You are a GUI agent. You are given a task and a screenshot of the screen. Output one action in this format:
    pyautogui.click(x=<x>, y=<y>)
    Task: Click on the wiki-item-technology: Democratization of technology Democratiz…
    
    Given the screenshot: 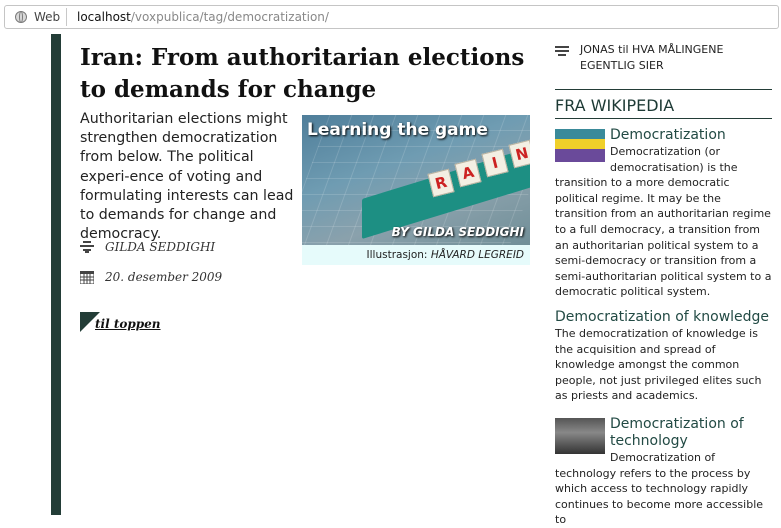 What is the action you would take?
    pyautogui.click(x=663, y=472)
    